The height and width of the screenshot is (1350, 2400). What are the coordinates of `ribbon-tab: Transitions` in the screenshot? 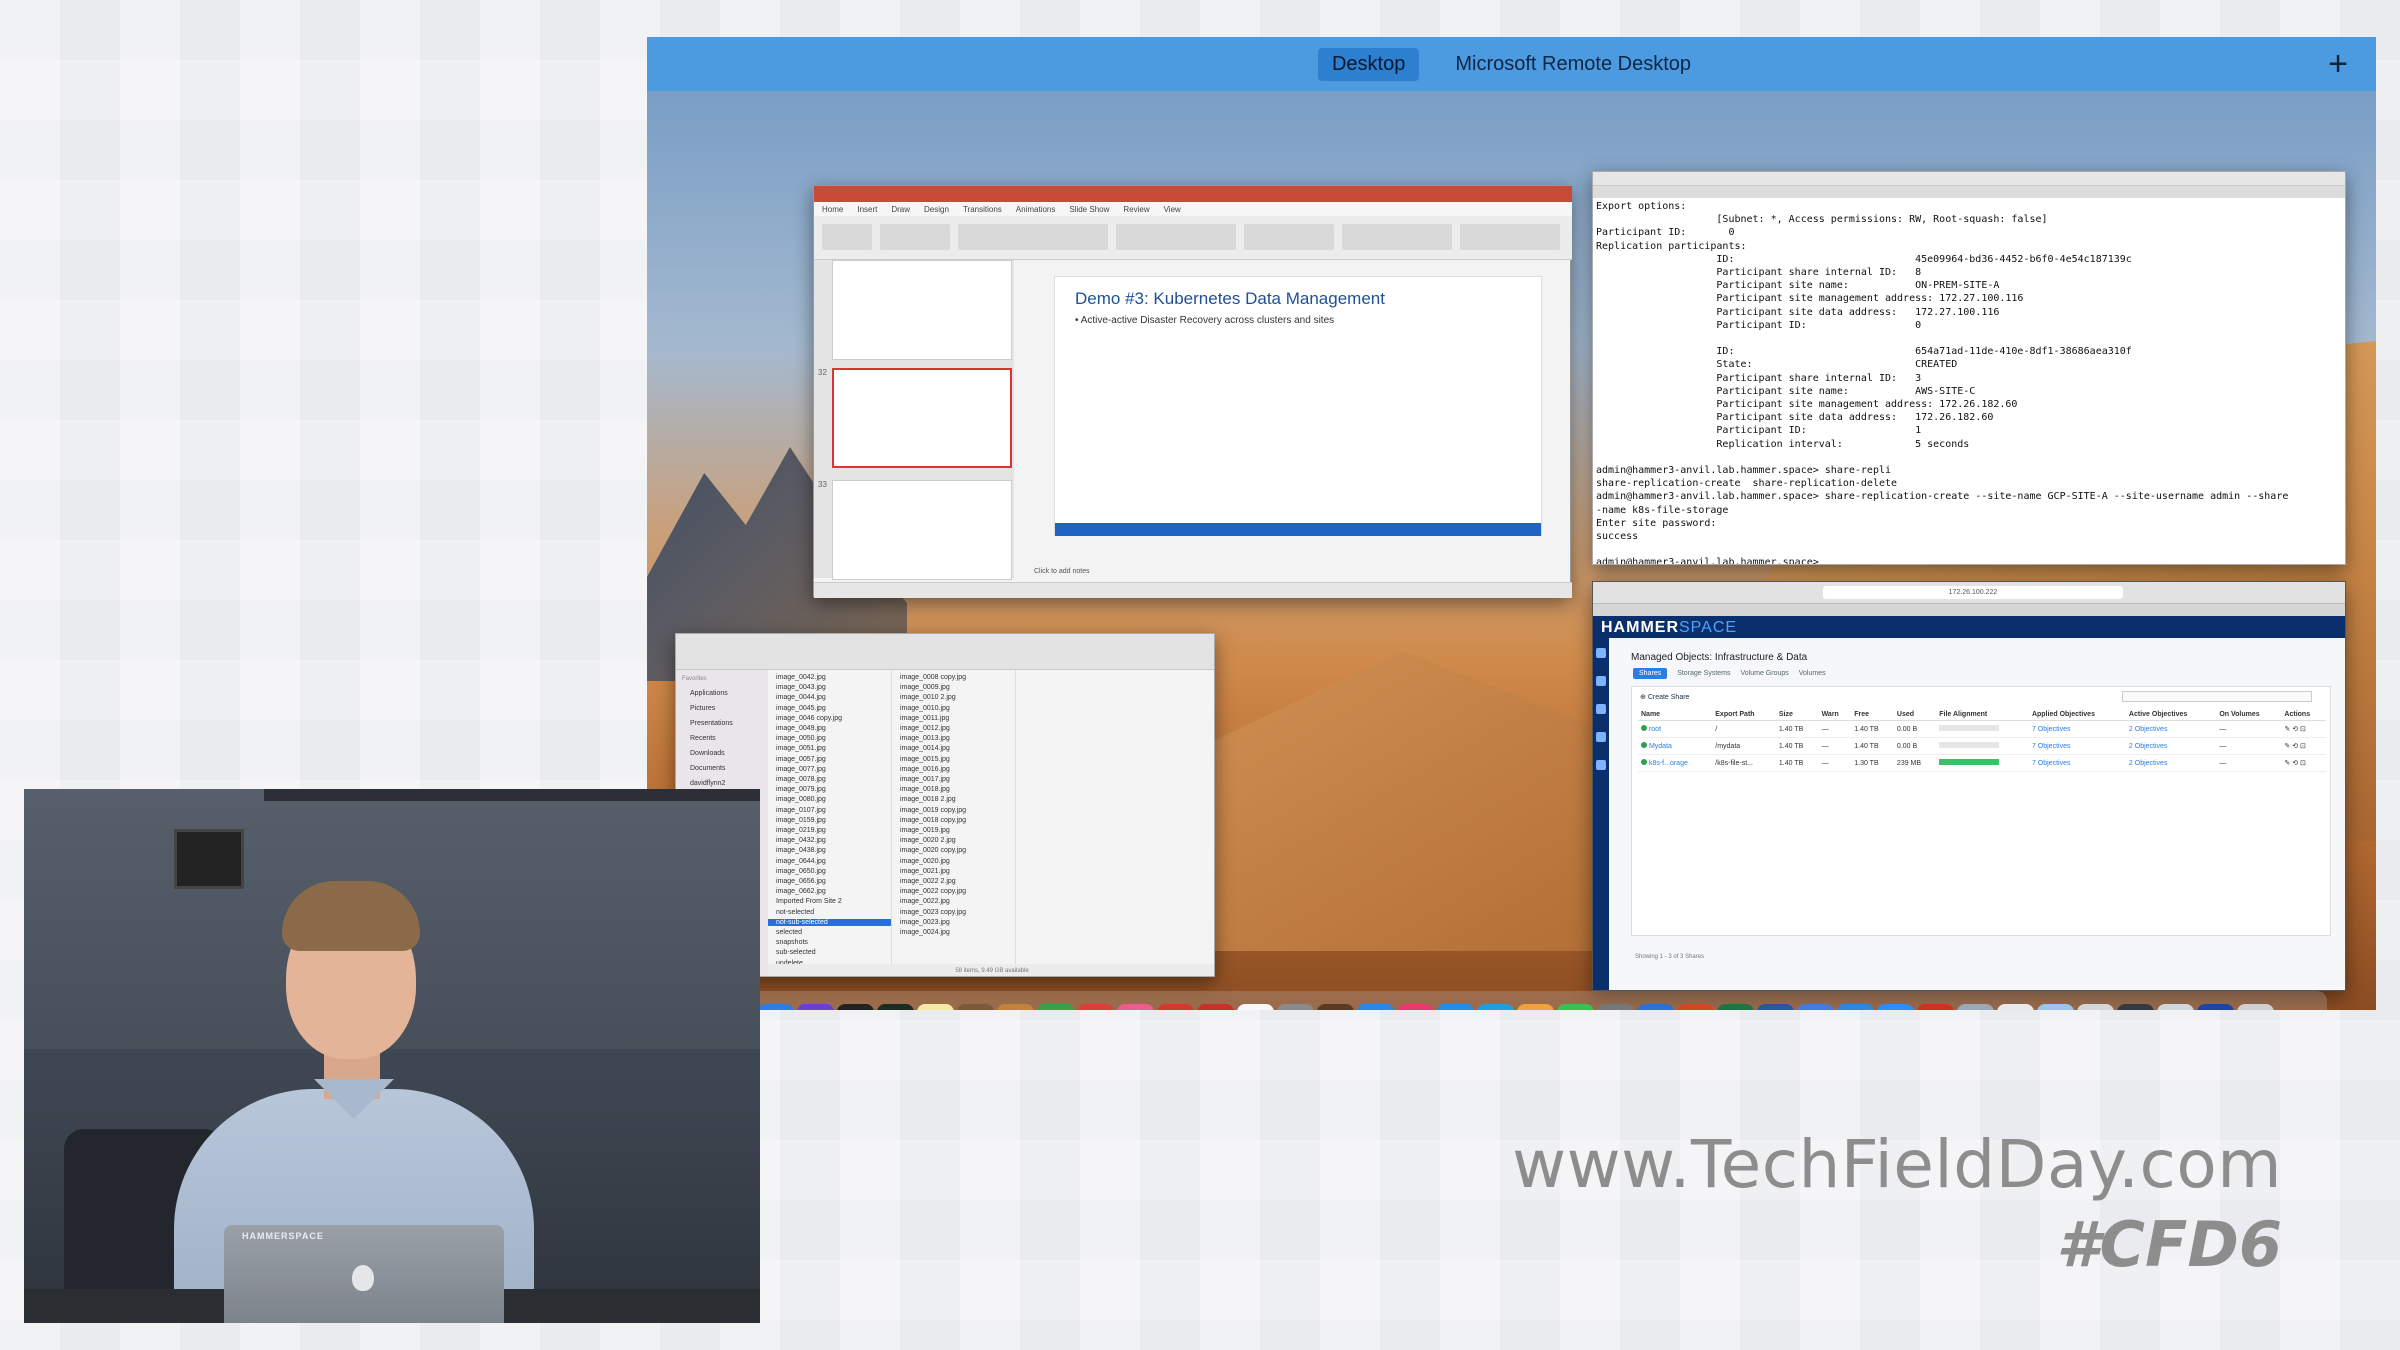 It's located at (982, 209).